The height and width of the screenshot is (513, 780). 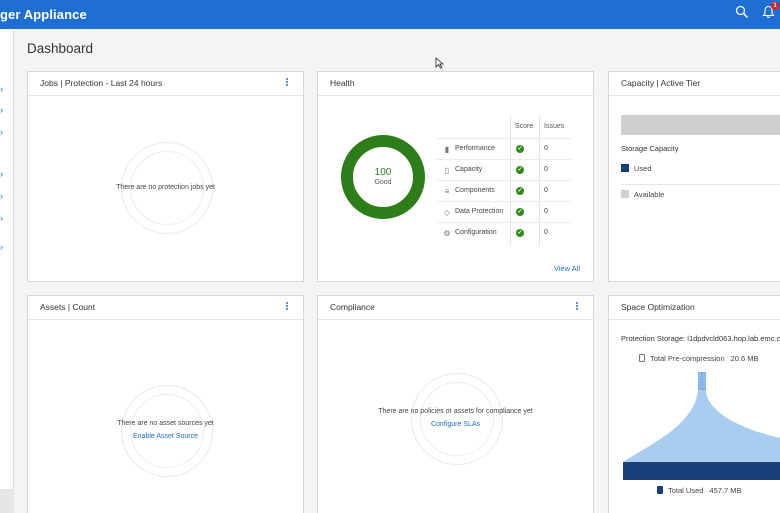 What do you see at coordinates (352, 307) in the screenshot?
I see `card-title: Compliance` at bounding box center [352, 307].